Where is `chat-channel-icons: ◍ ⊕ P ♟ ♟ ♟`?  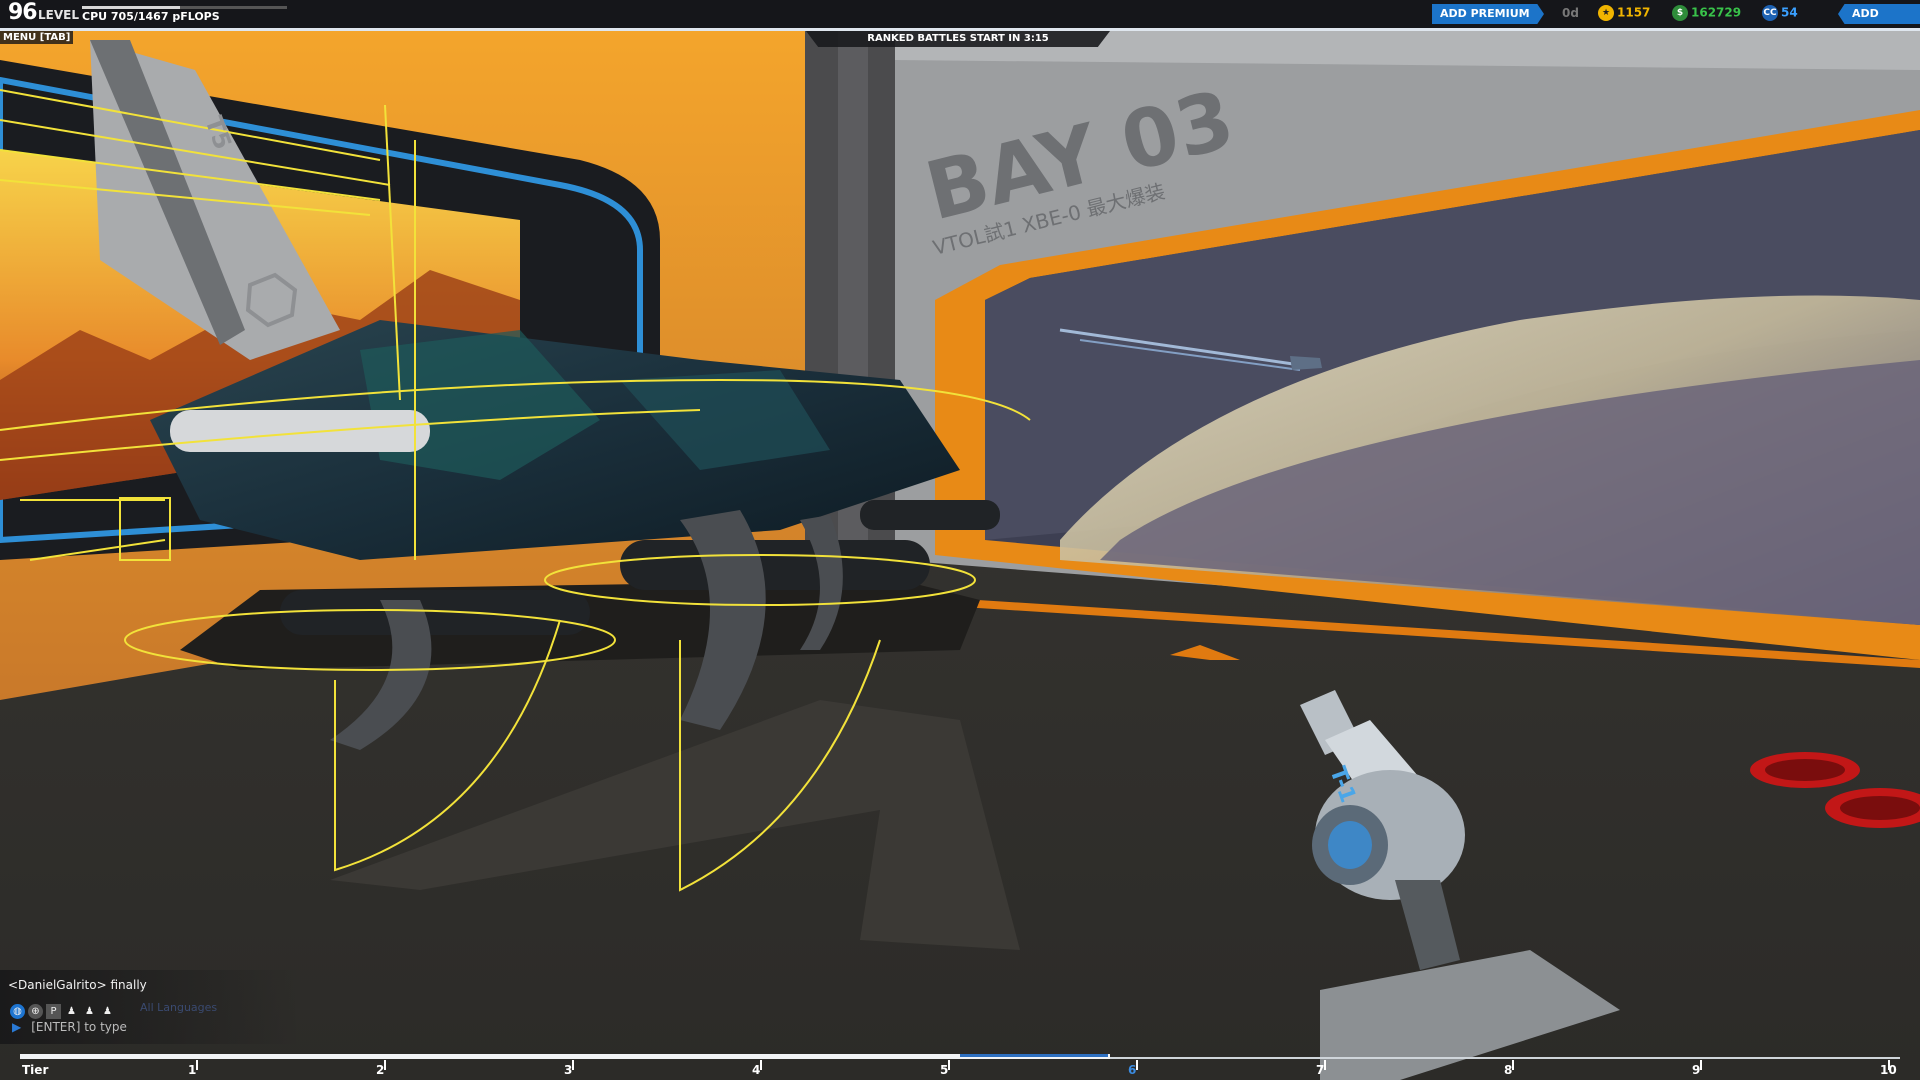
chat-channel-icons: ◍ ⊕ P ♟ ♟ ♟ is located at coordinates (64, 1009).